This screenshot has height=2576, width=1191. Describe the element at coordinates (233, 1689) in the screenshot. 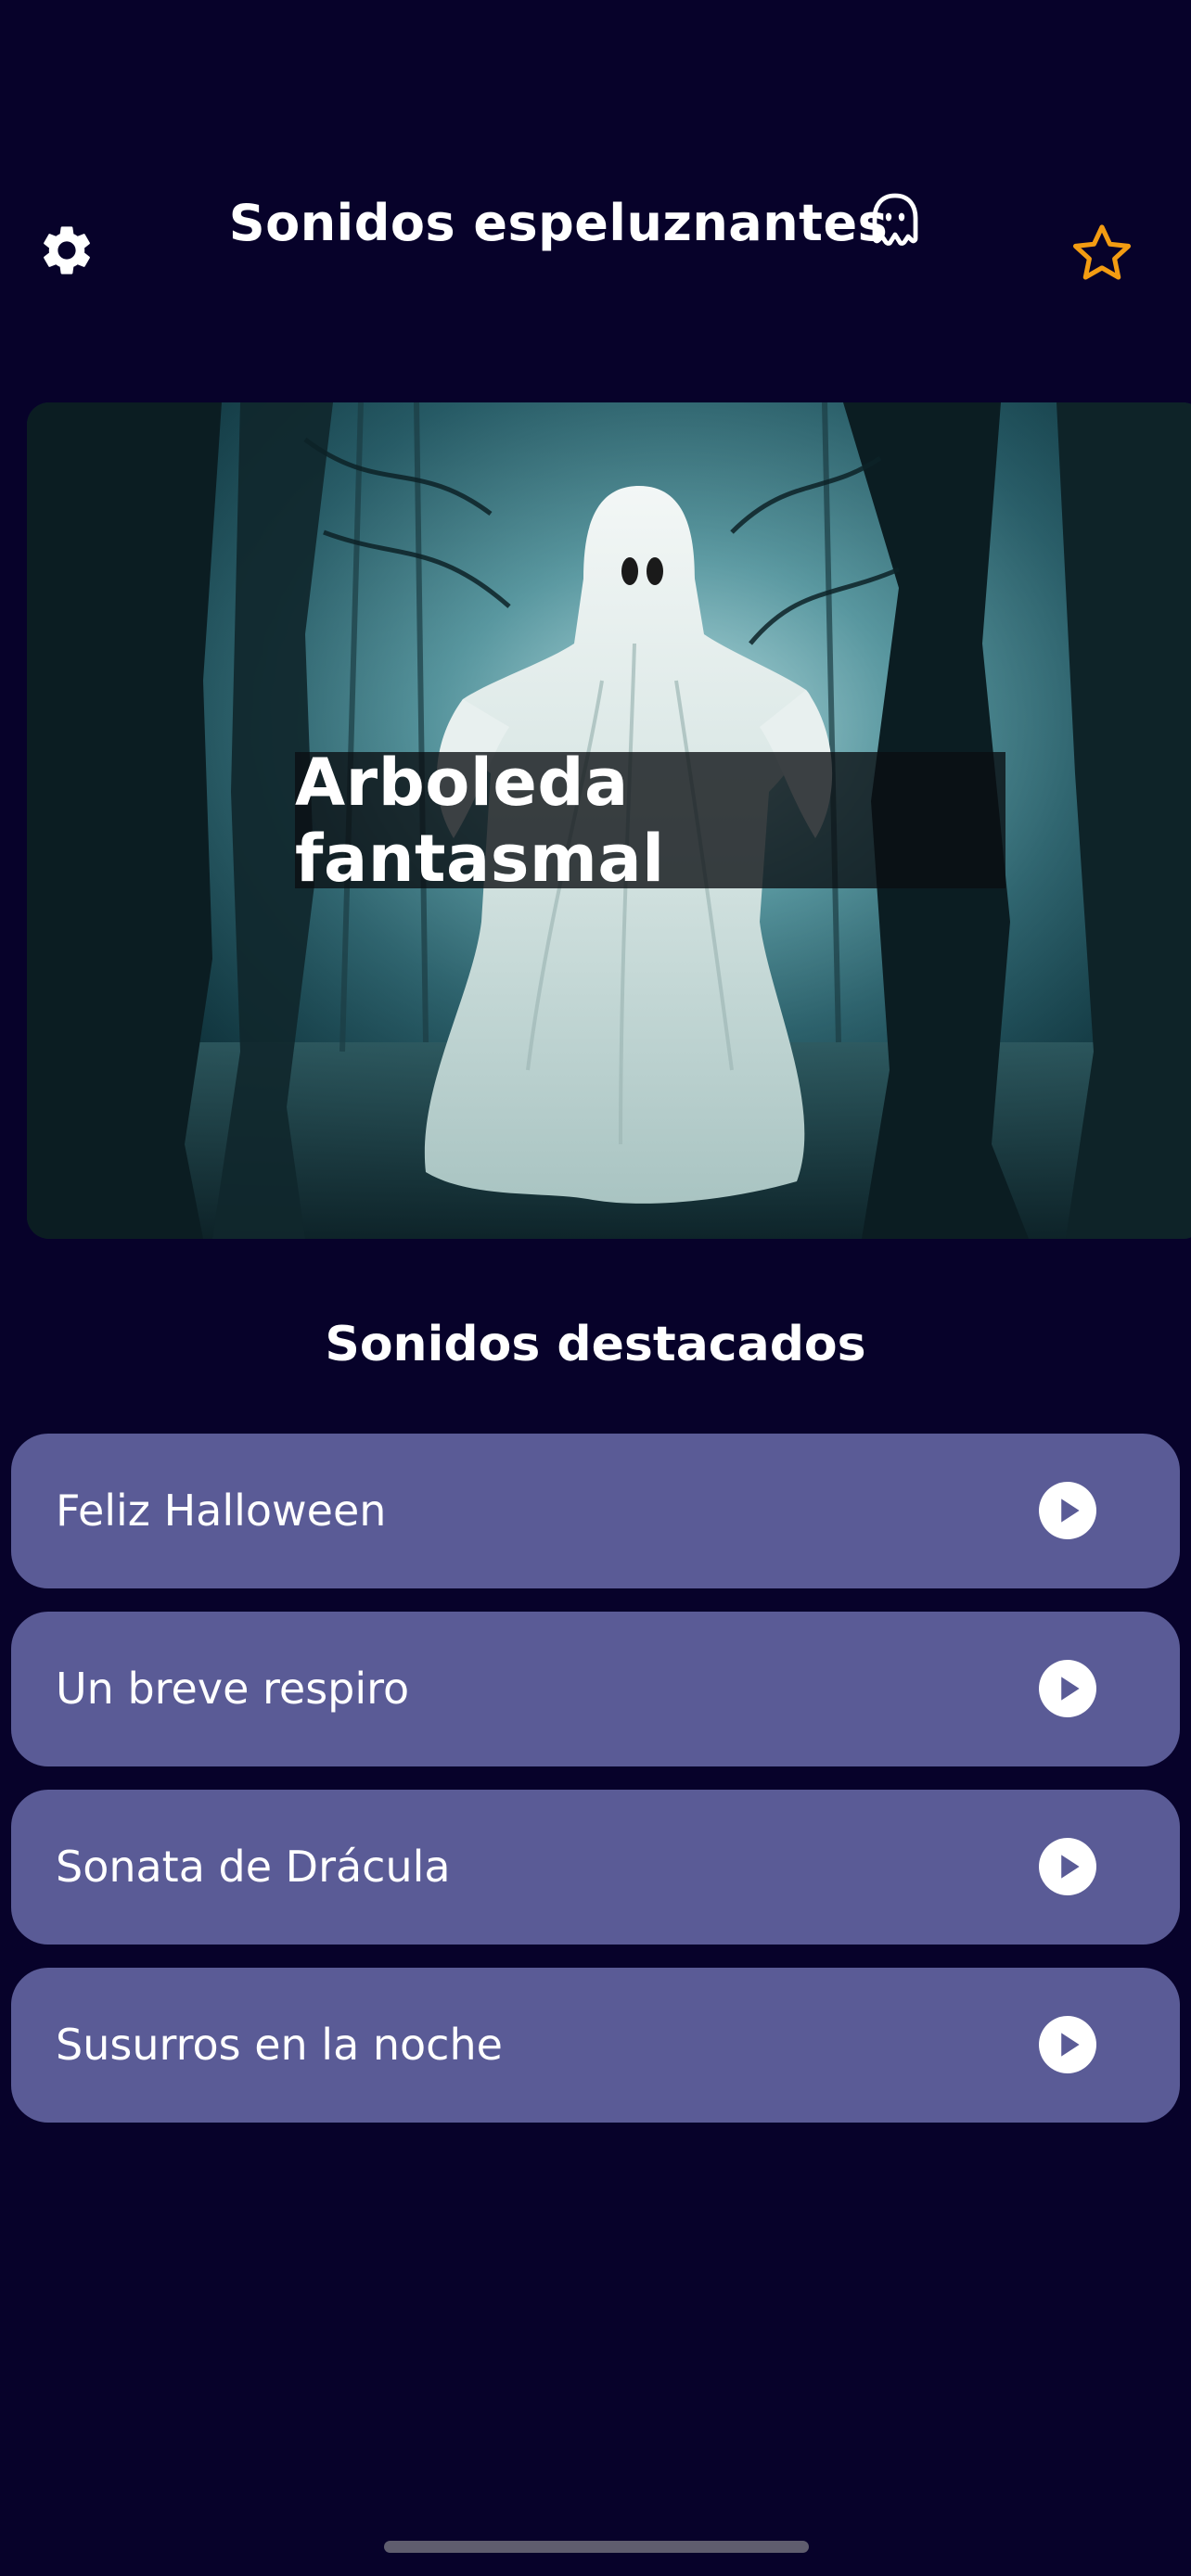

I see `sound-label: Un breve respiro` at that location.